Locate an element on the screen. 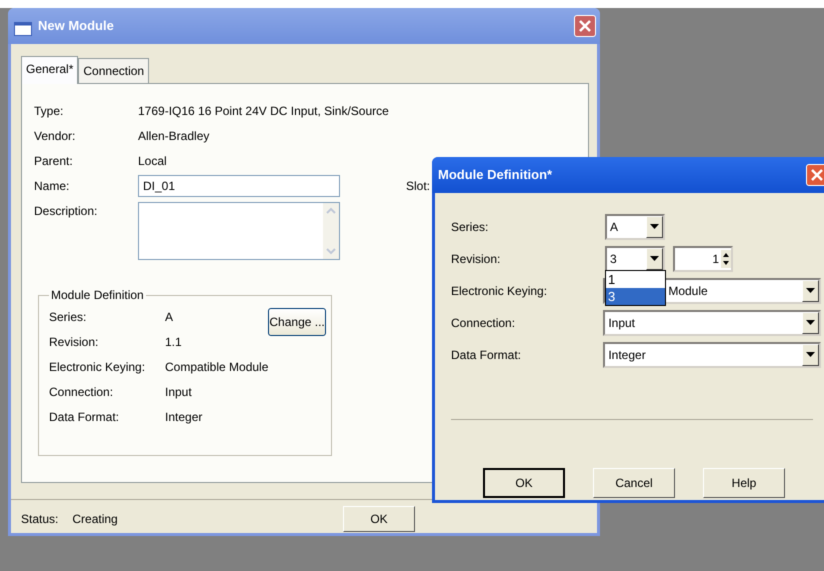 The width and height of the screenshot is (824, 571). field-value: Compatible Module is located at coordinates (216, 367).